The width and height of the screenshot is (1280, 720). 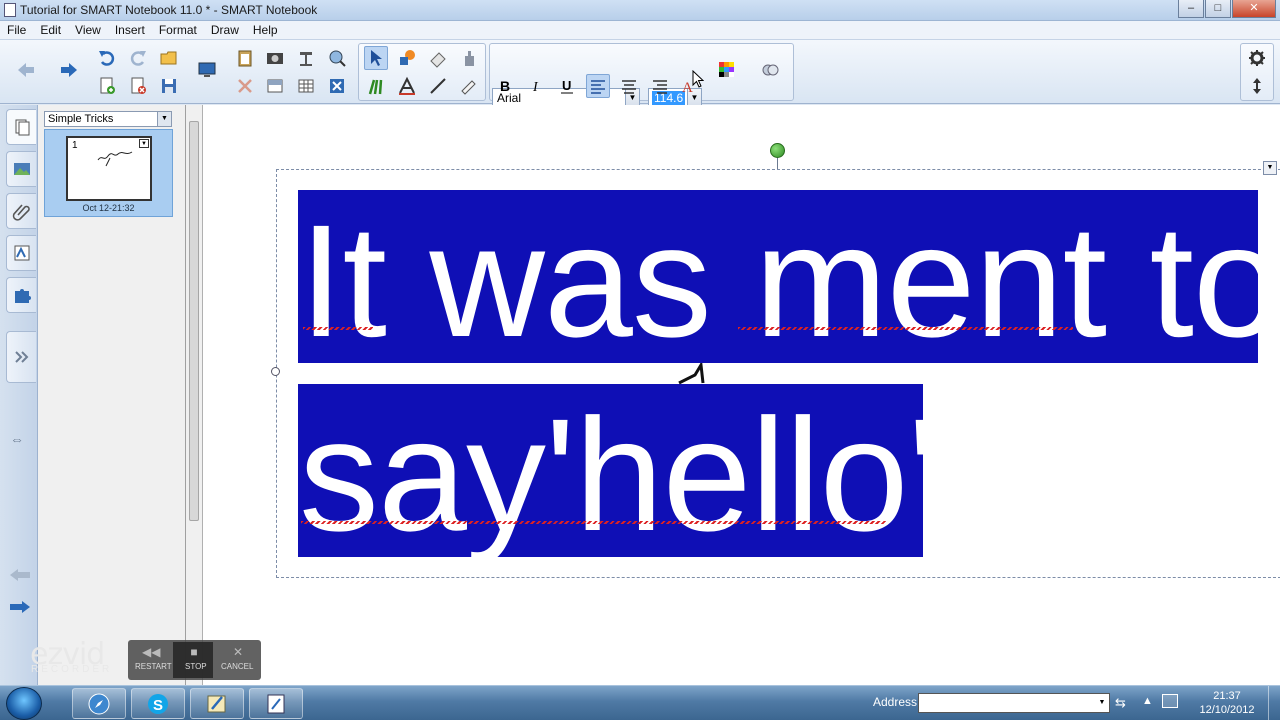 I want to click on menu-view: View, so click(x=88, y=30).